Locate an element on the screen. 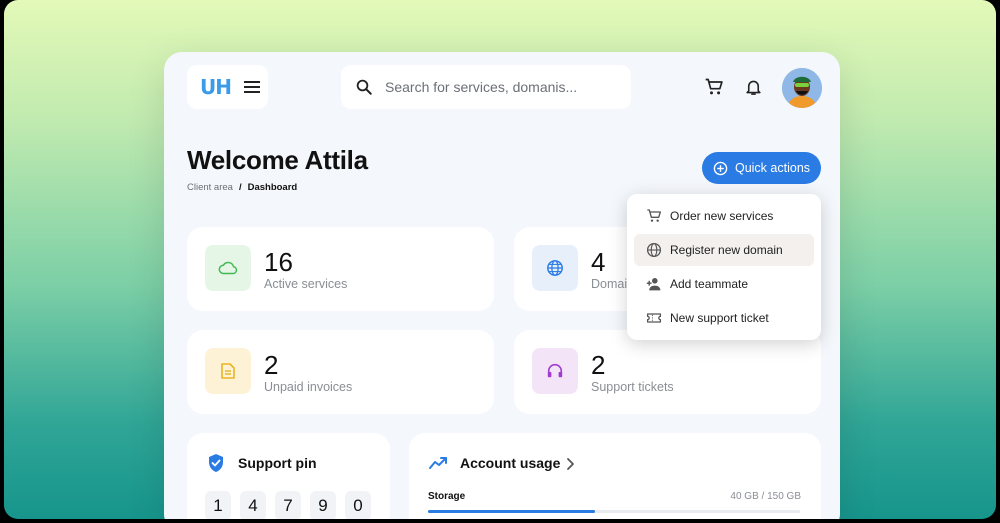  storage-progress-fill is located at coordinates (512, 511).